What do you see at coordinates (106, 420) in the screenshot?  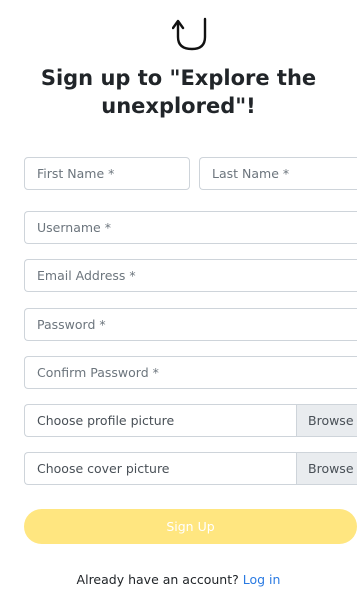 I see `profile-picture-label: Choose profile picture` at bounding box center [106, 420].